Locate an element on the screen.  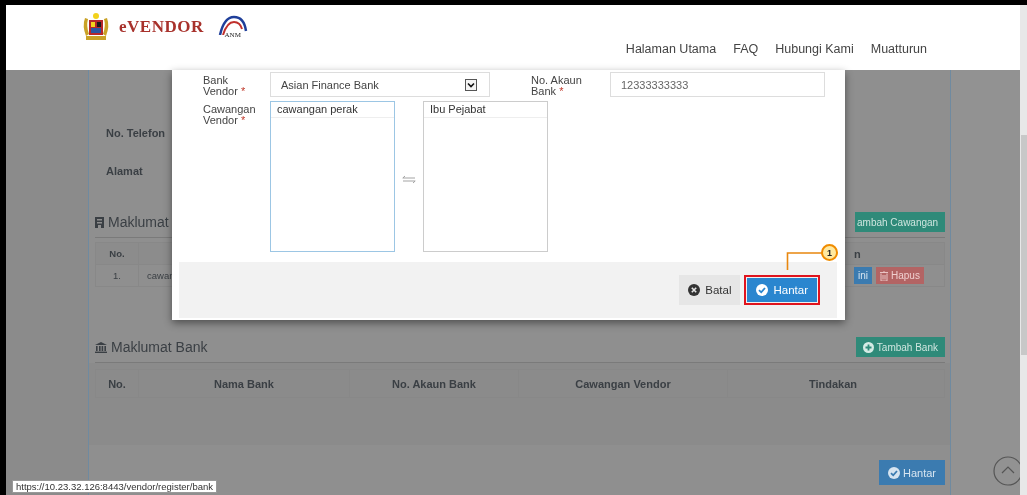
cancel-button: Batal is located at coordinates (710, 290).